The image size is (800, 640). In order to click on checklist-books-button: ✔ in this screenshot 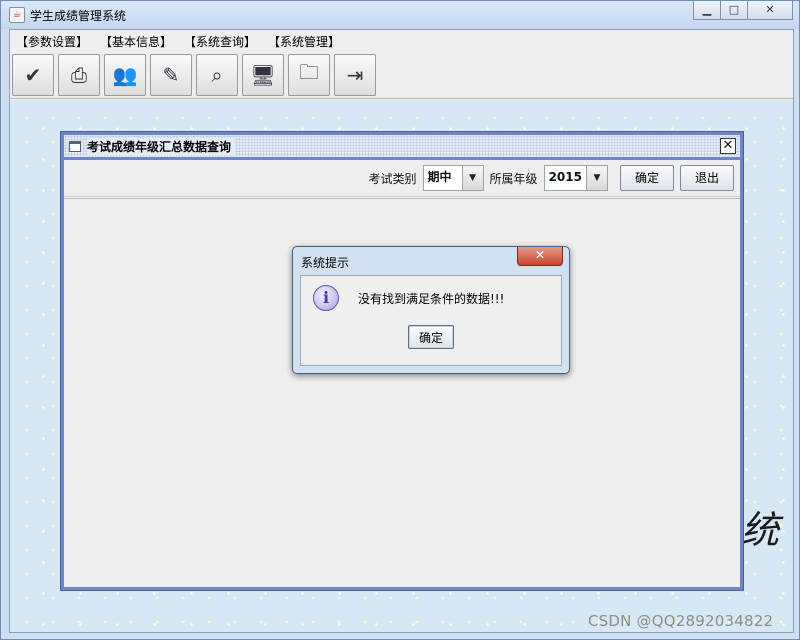, I will do `click(33, 75)`.